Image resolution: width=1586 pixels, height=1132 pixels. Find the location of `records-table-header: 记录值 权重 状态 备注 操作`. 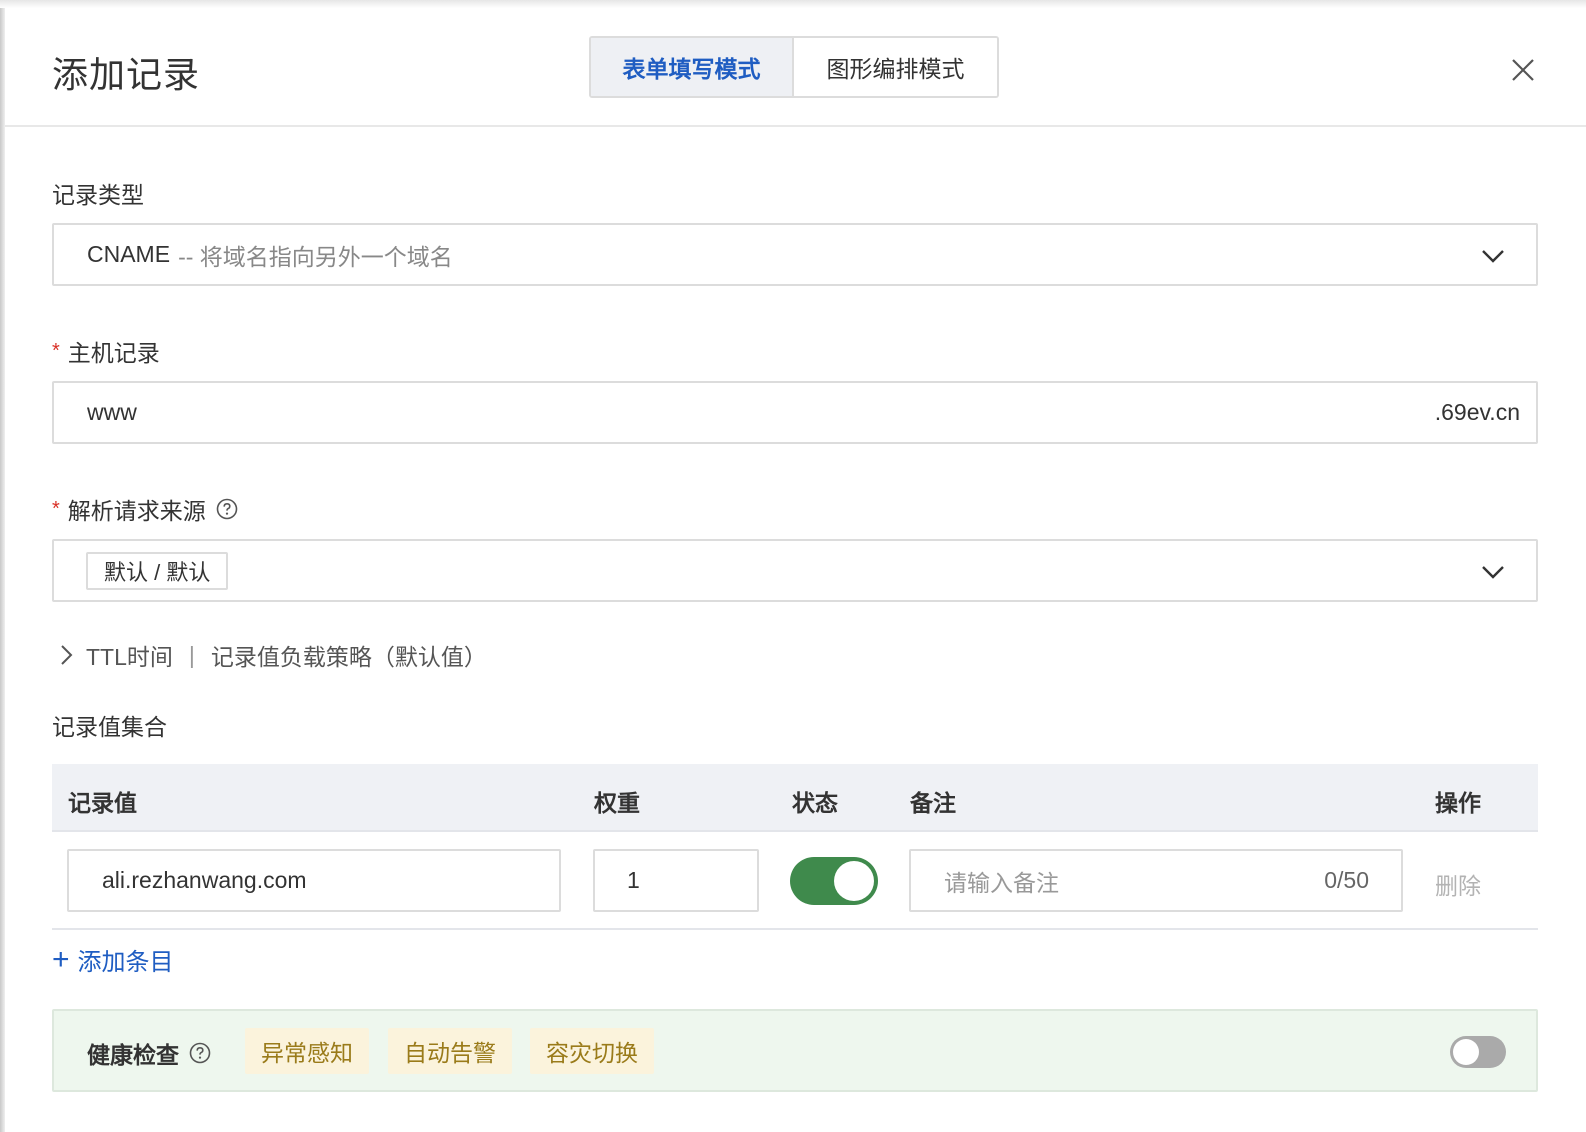

records-table-header: 记录值 权重 状态 备注 操作 is located at coordinates (795, 798).